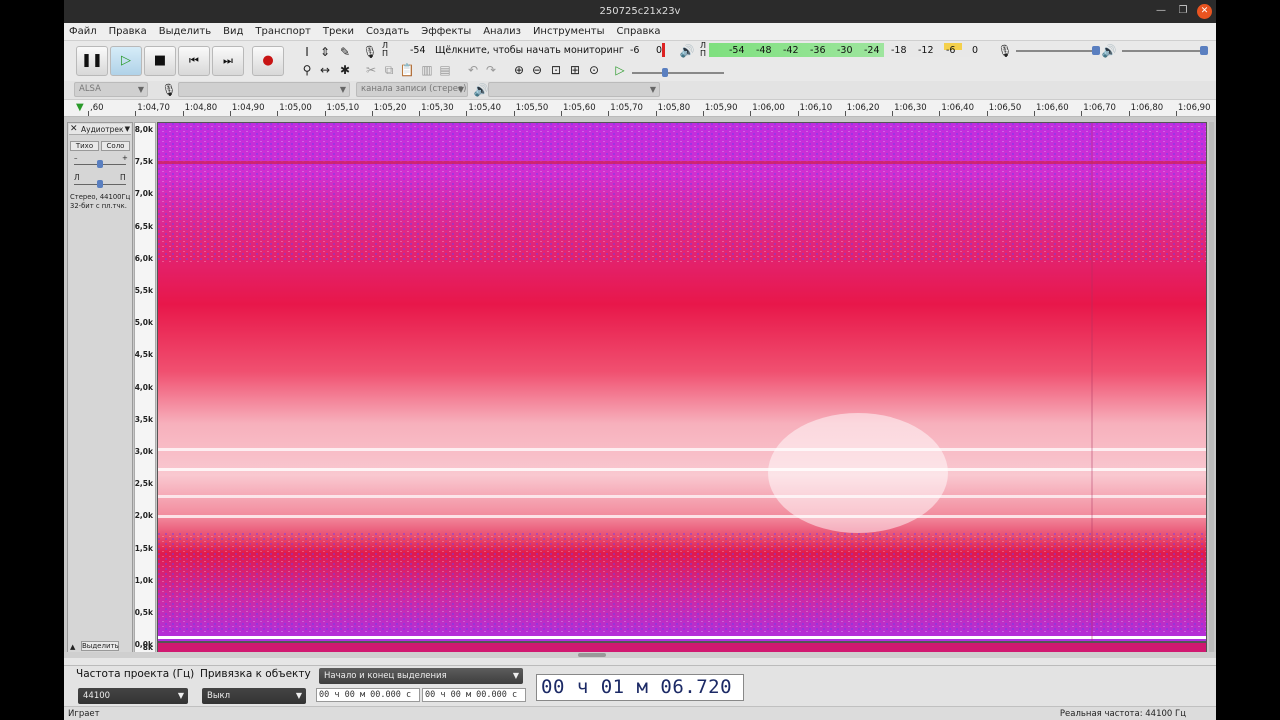 The image size is (1280, 720). I want to click on menu-select: Выделить, so click(185, 31).